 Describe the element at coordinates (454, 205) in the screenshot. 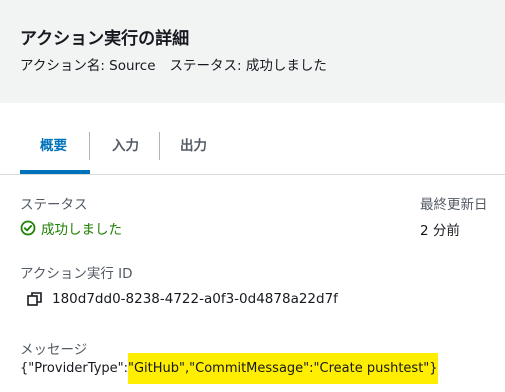

I see `last-updated-label: 最終更新日` at that location.